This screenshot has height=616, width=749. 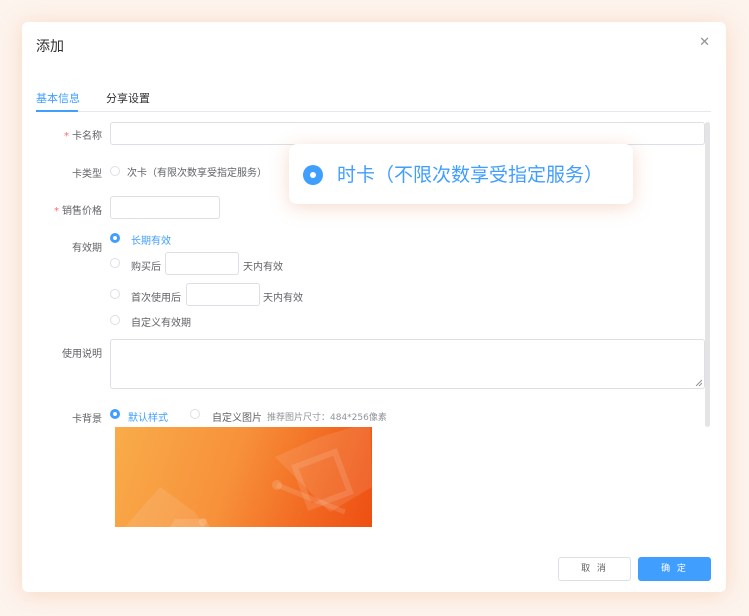 What do you see at coordinates (704, 42) in the screenshot?
I see `close-icon: ✕` at bounding box center [704, 42].